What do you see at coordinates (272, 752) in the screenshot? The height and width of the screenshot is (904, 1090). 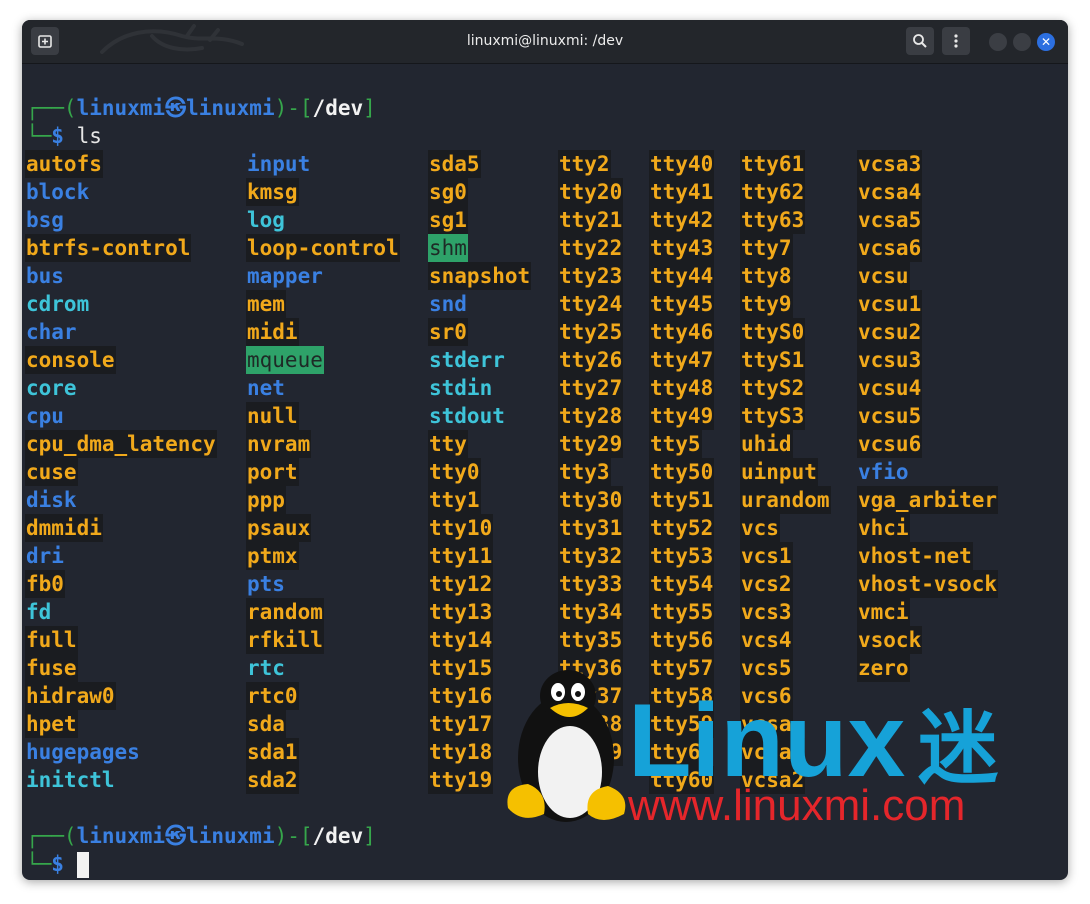 I see `ls-entry: sda1` at bounding box center [272, 752].